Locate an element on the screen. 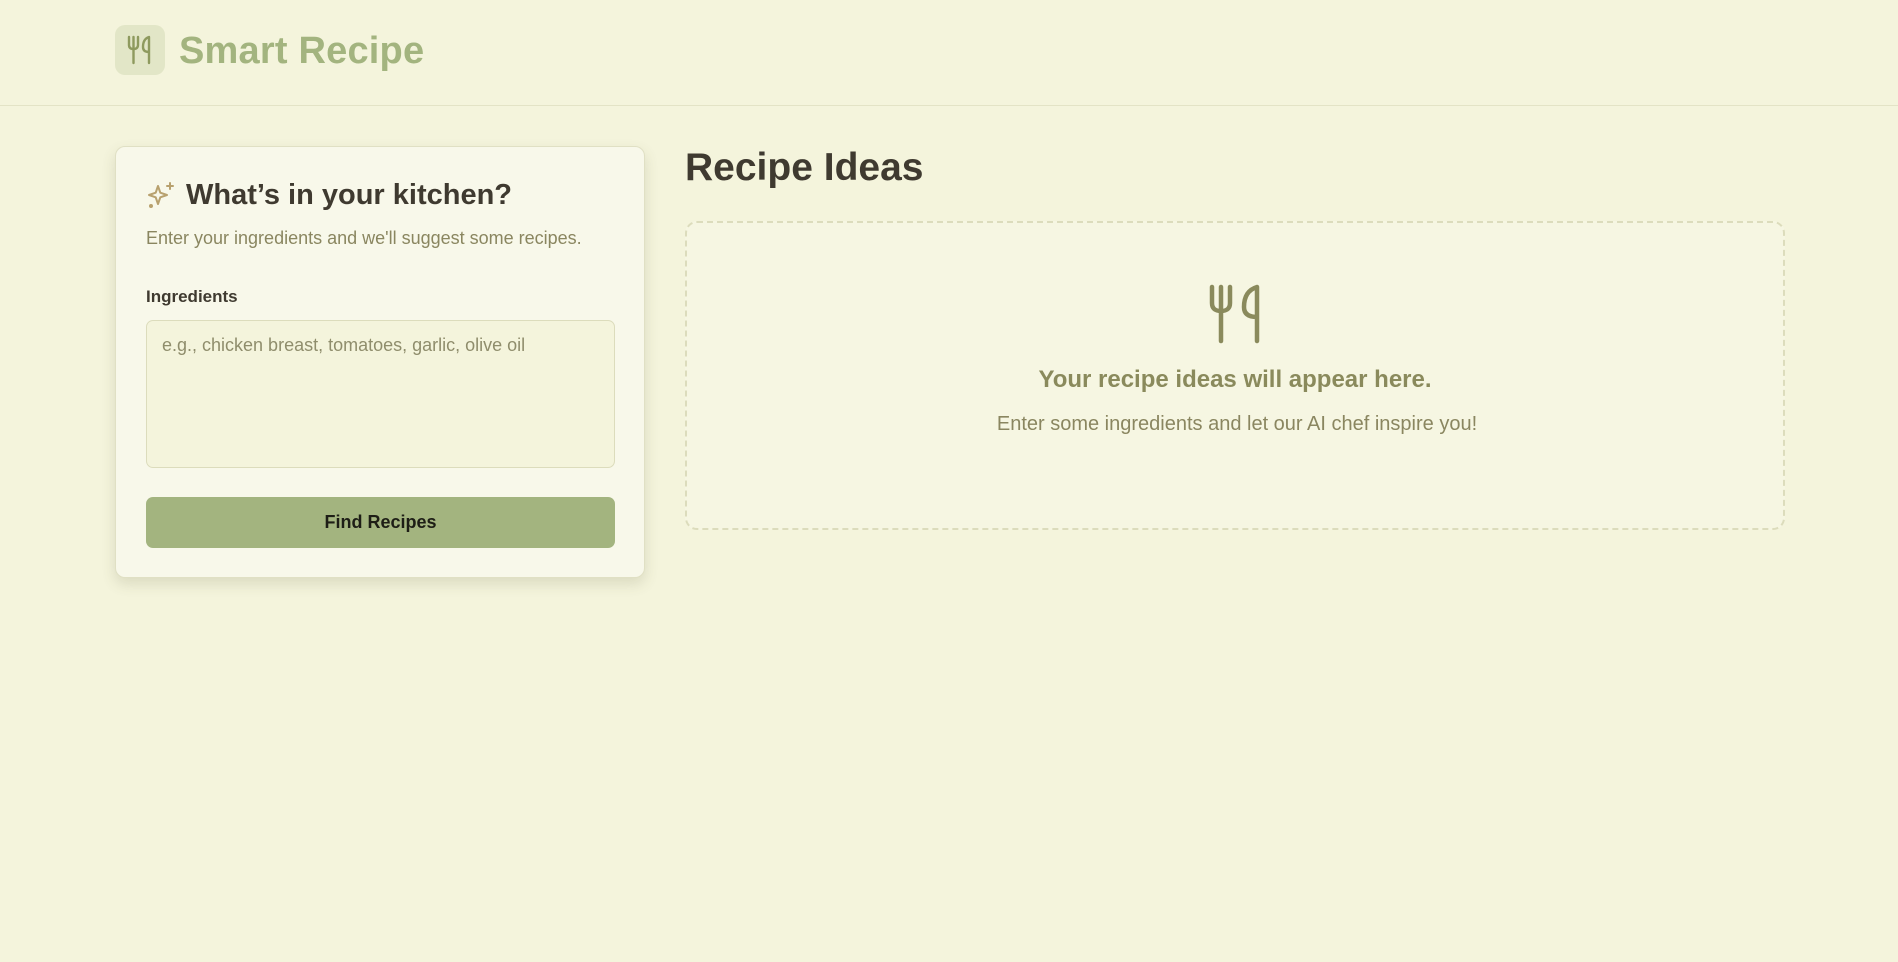  recipe-ideas-title: Recipe Ideas is located at coordinates (804, 167).